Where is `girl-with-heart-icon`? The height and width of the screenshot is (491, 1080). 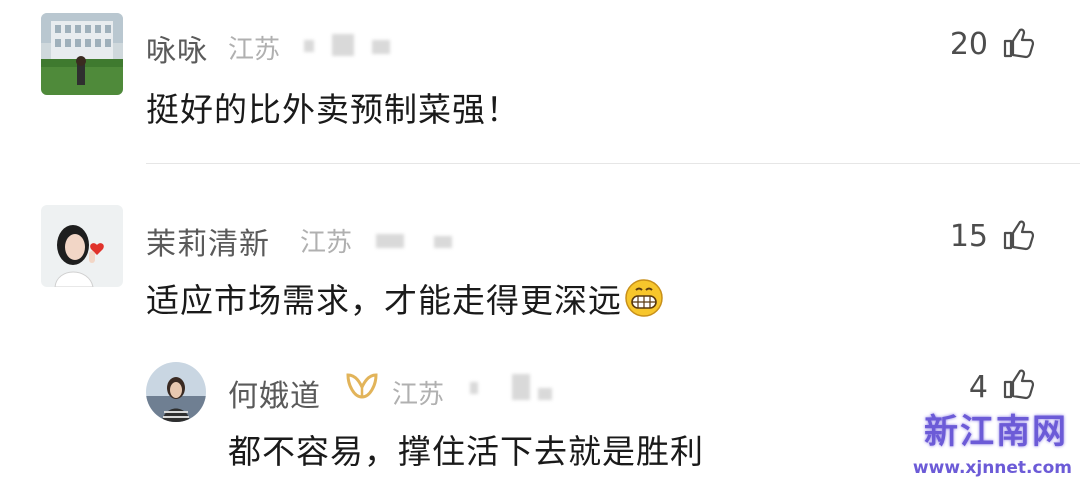 girl-with-heart-icon is located at coordinates (82, 246).